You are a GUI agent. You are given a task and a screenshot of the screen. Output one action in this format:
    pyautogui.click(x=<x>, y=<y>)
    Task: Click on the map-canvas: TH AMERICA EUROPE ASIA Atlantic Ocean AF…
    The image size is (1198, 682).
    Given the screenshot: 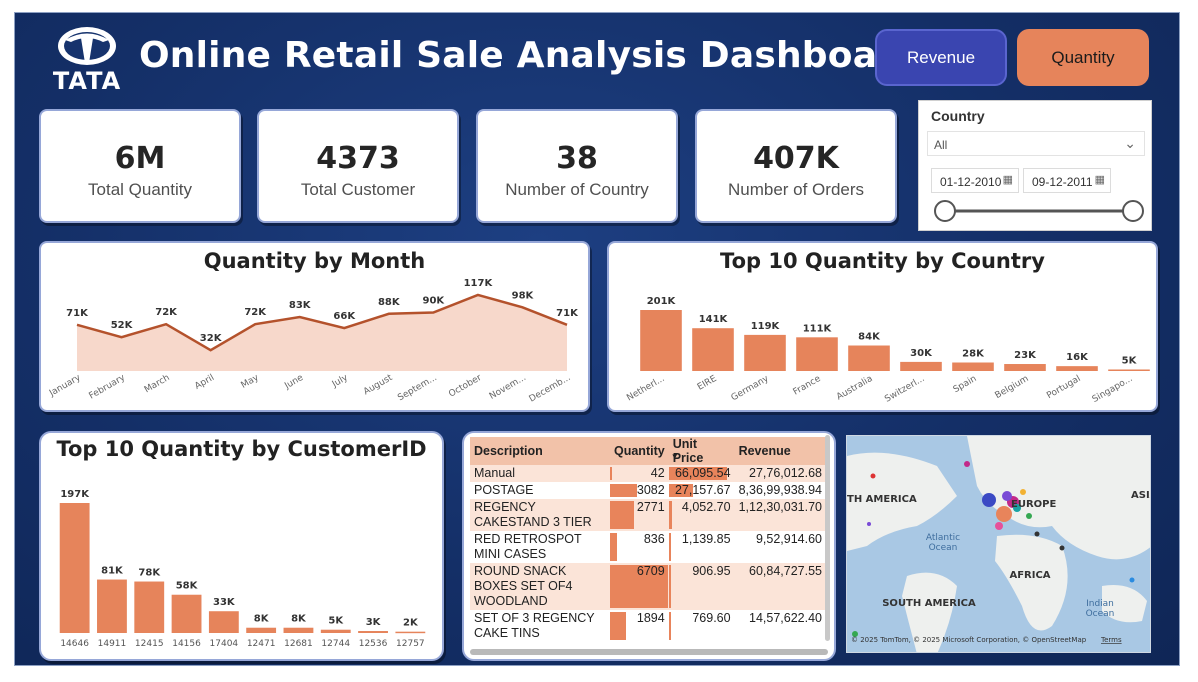 What is the action you would take?
    pyautogui.click(x=999, y=544)
    